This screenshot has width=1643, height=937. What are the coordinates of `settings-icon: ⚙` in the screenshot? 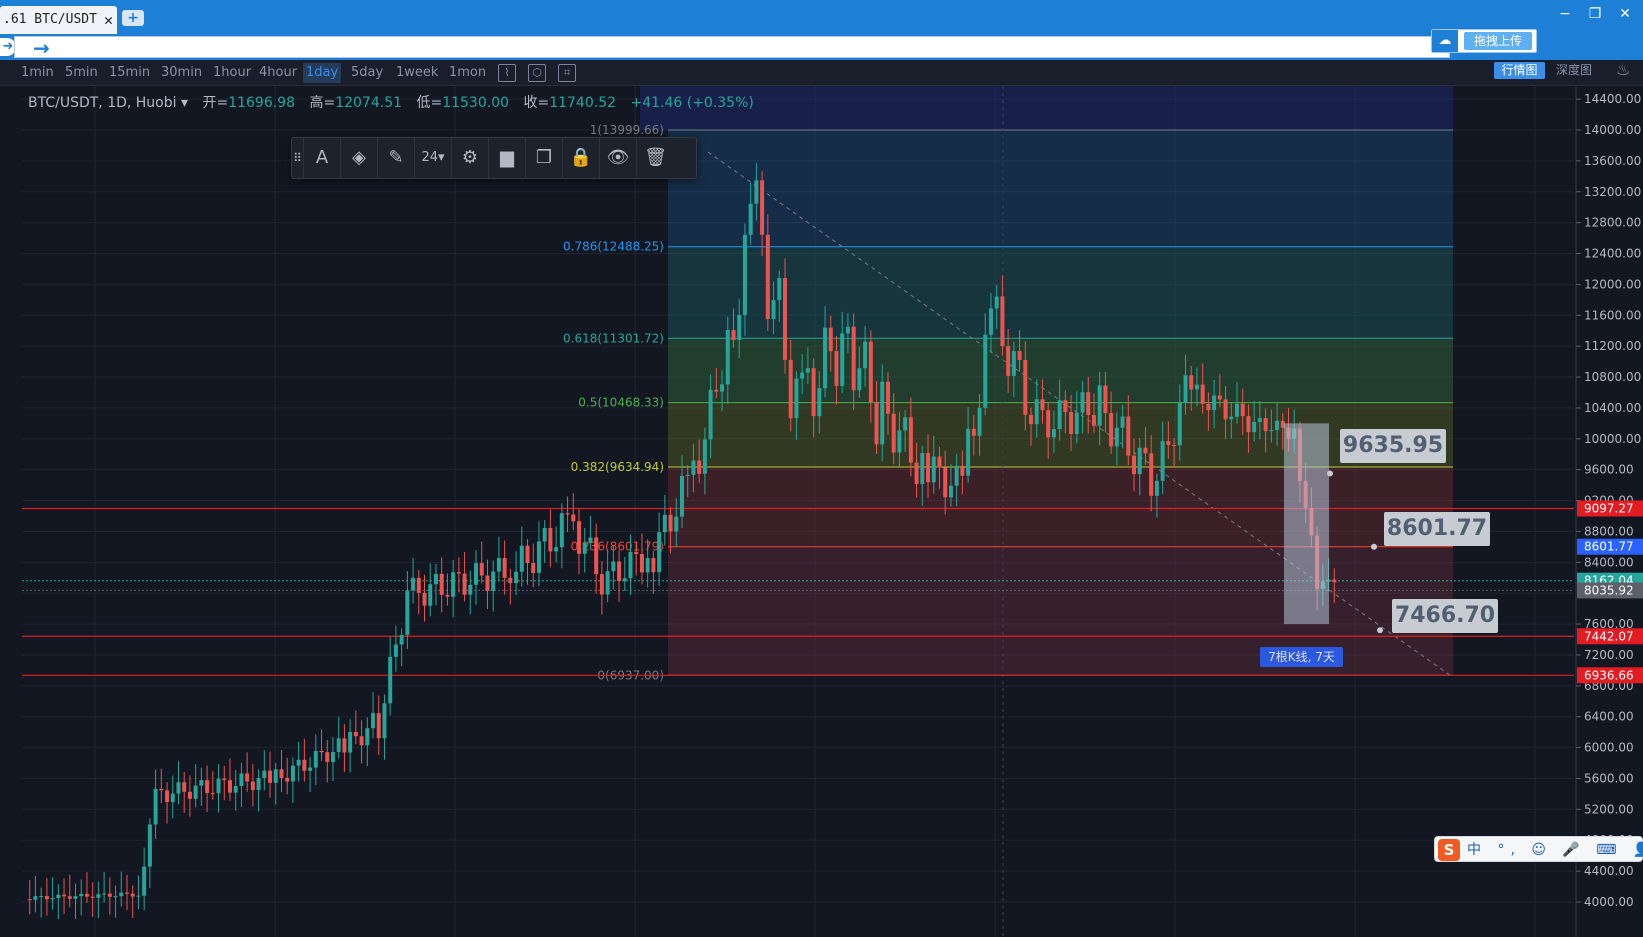 It's located at (470, 158).